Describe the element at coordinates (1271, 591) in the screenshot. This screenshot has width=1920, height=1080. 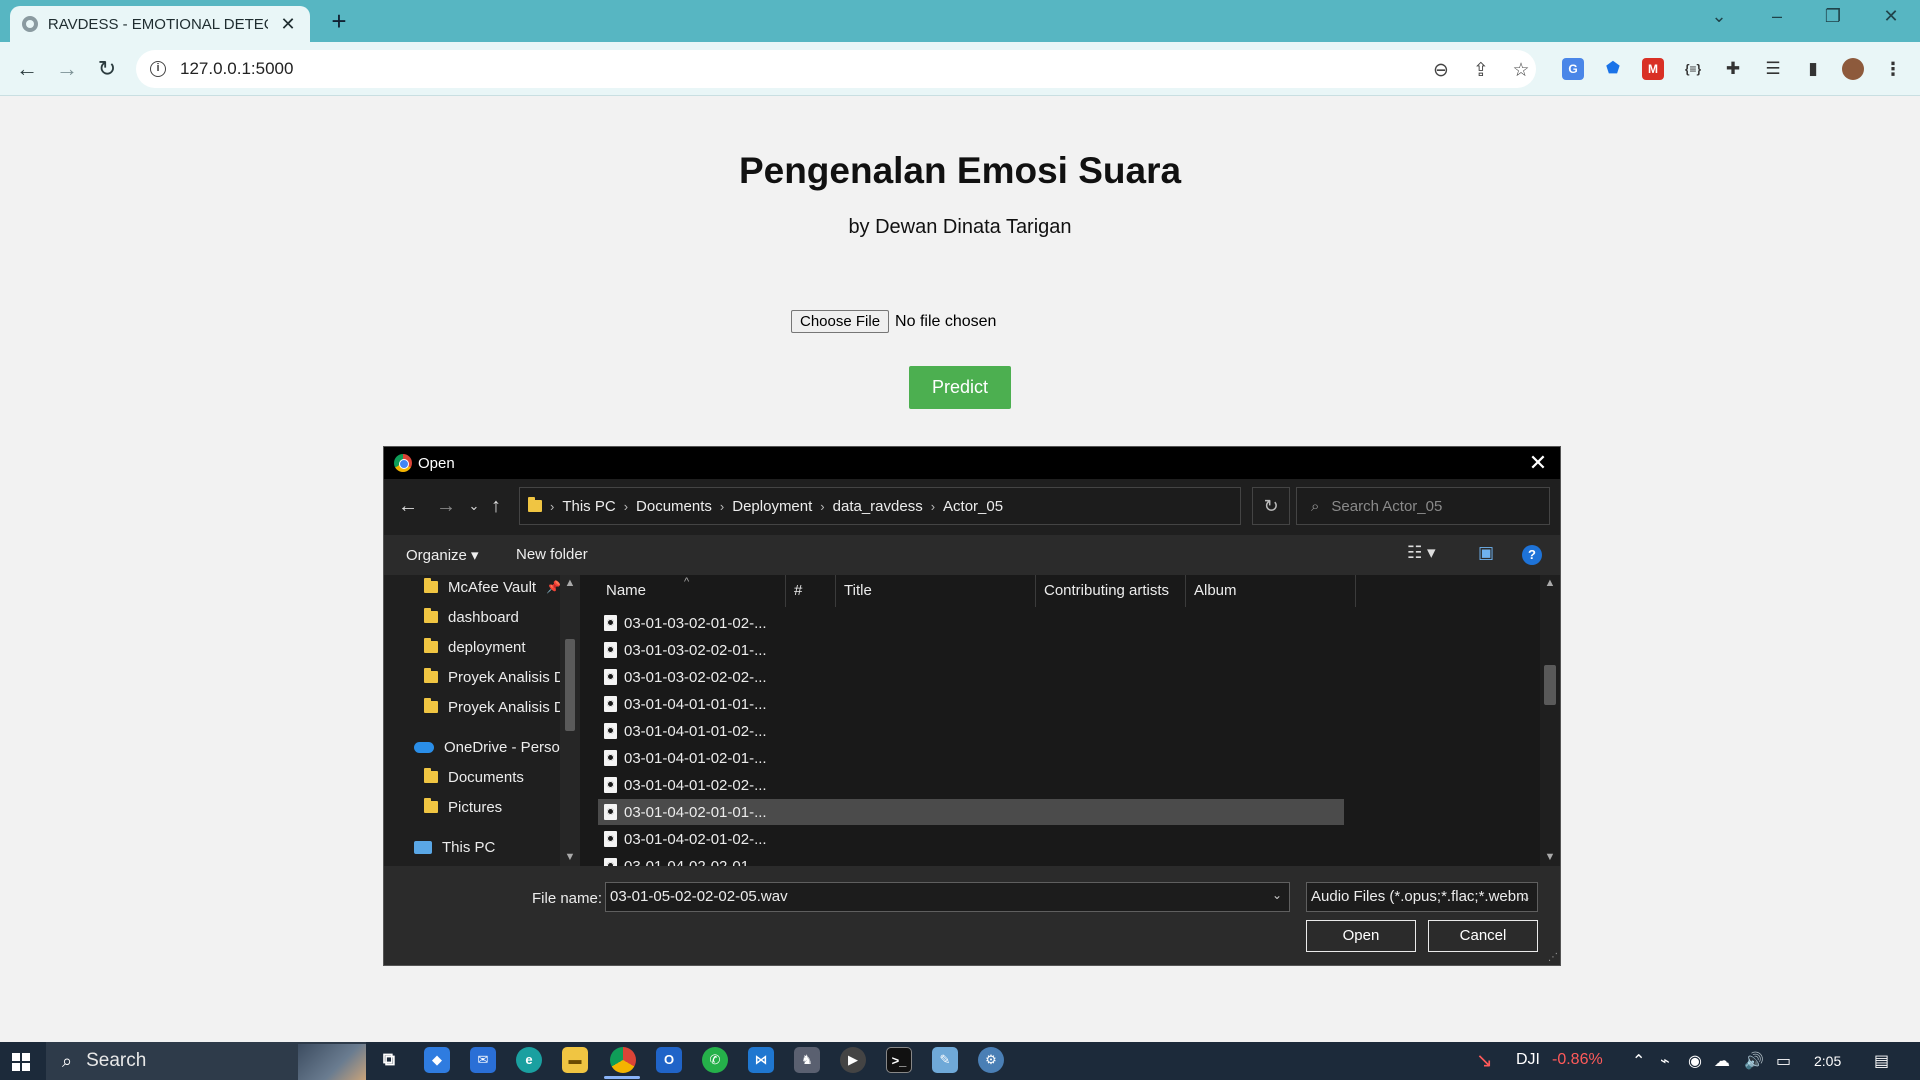
I see `column-header-album: Album` at that location.